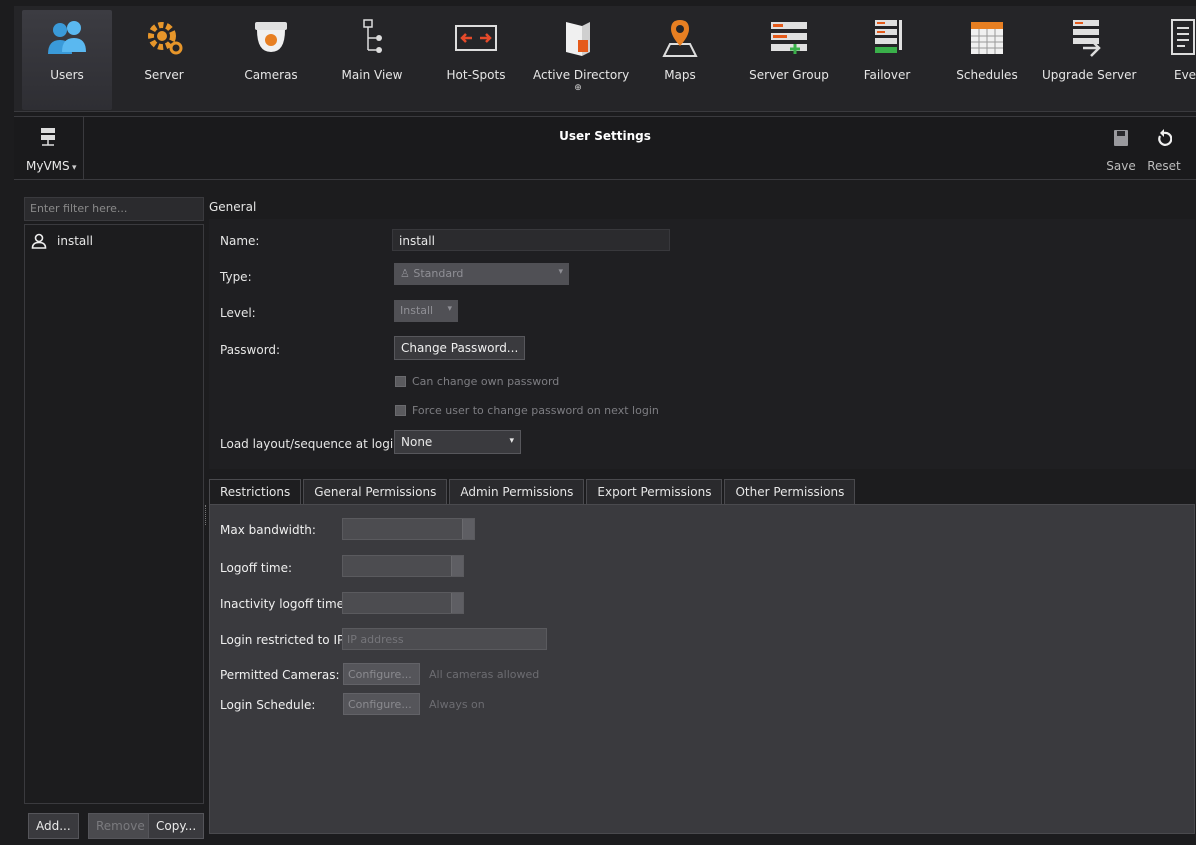 The image size is (1196, 845). I want to click on toolbar-cameras-button: Cameras, so click(271, 60).